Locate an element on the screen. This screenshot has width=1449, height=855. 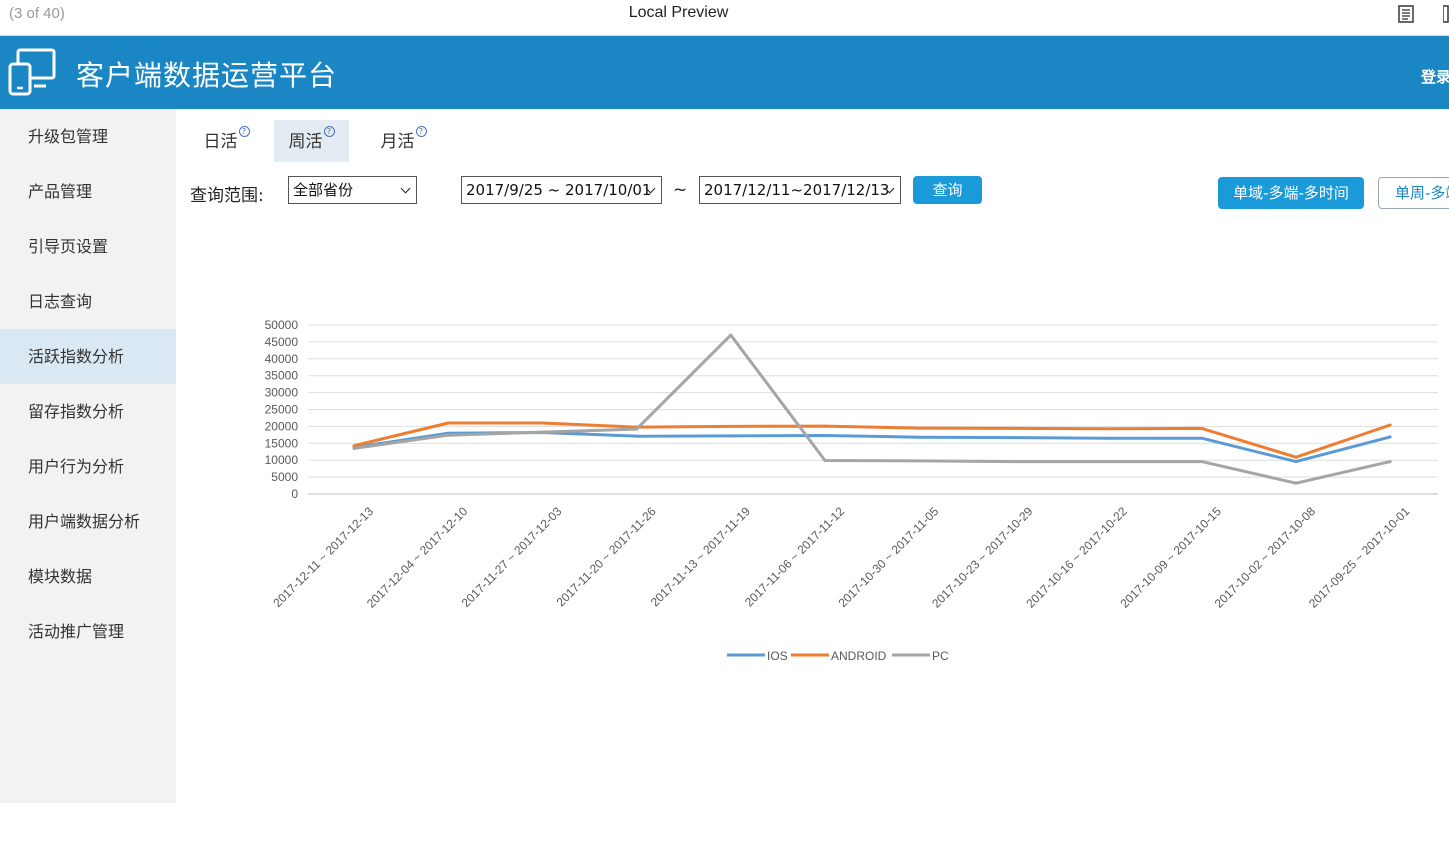
end-week-select: 2017/12/11~2017/12/13 is located at coordinates (800, 190).